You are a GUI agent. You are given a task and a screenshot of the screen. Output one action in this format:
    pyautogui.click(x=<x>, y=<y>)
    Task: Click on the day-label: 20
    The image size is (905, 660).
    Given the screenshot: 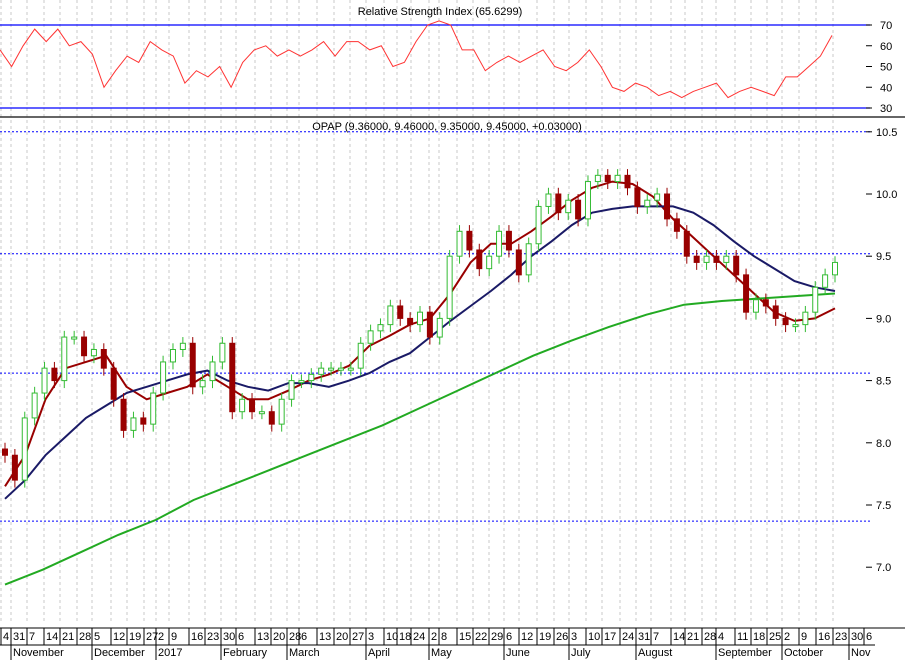 What is the action you would take?
    pyautogui.click(x=342, y=637)
    